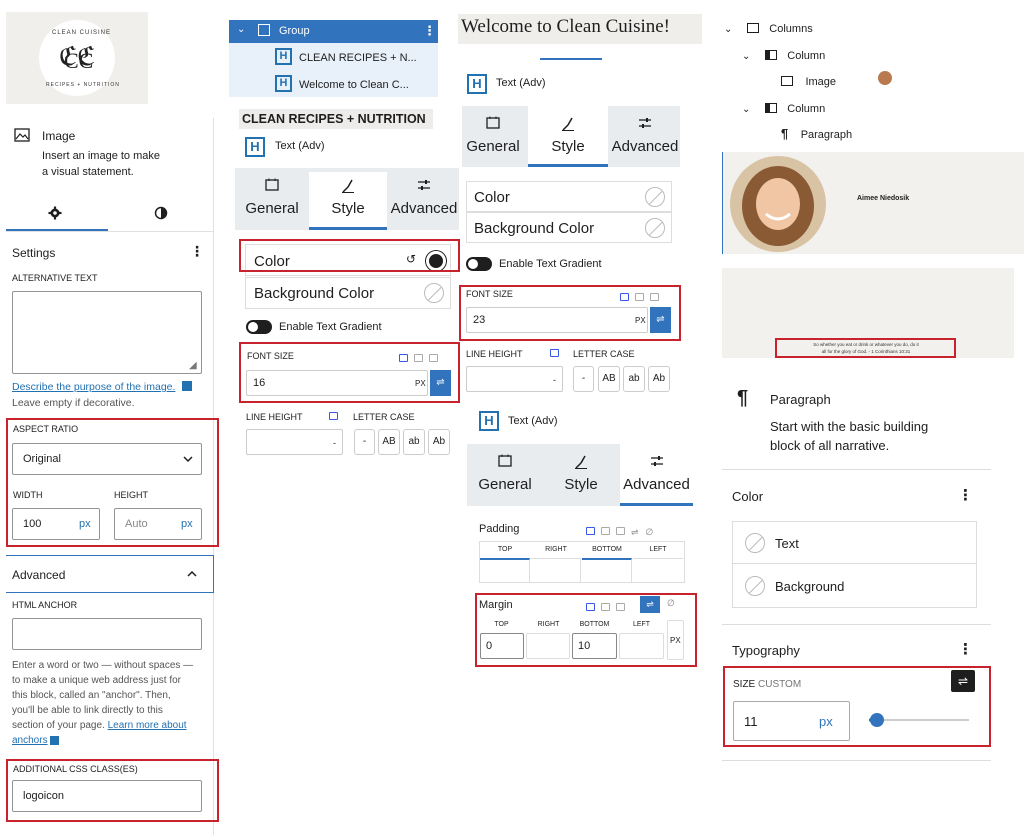 This screenshot has height=835, width=1024. Describe the element at coordinates (384, 417) in the screenshot. I see `letter-case-label: LETTER CASE` at that location.